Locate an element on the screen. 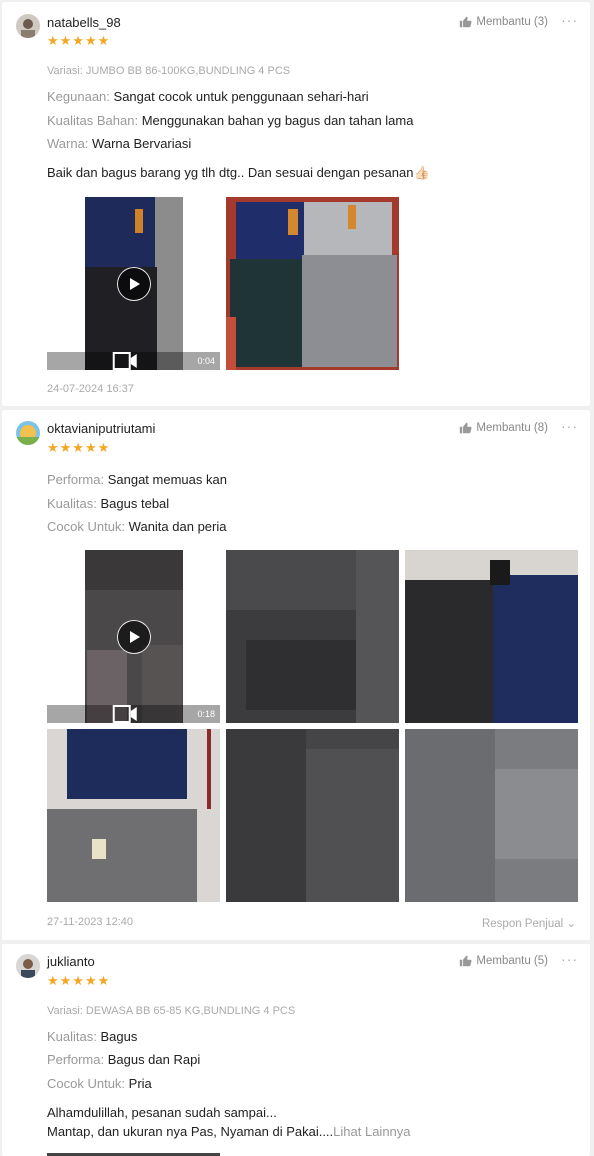 This screenshot has width=594, height=1156. attribute-row: Cocok Untuk: Wanita dan peria is located at coordinates (136, 526).